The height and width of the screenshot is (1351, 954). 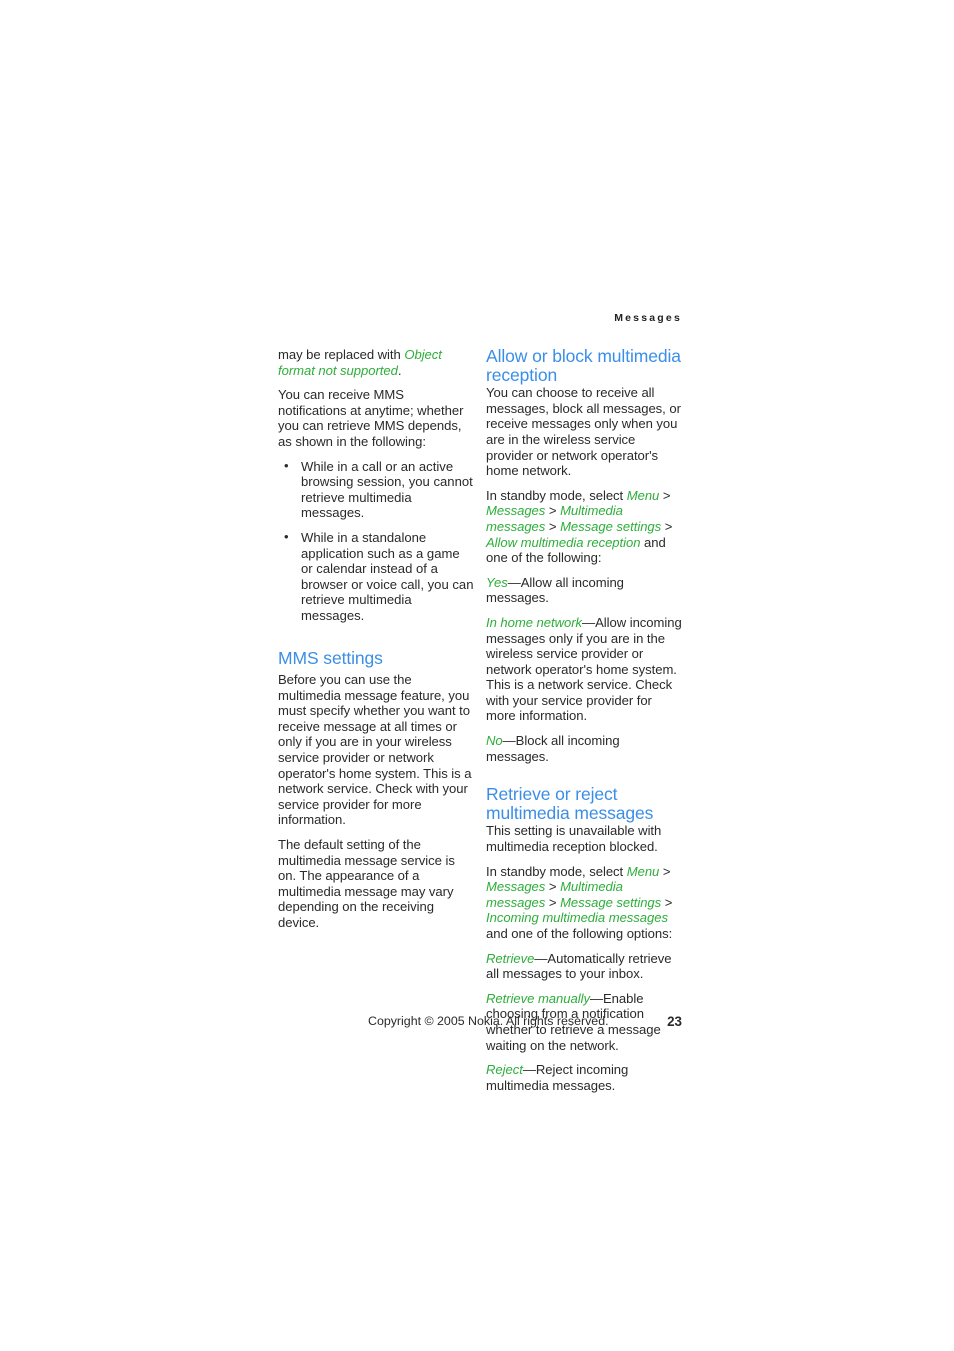 I want to click on option-keyword-in-home-network: In home network, so click(x=534, y=622).